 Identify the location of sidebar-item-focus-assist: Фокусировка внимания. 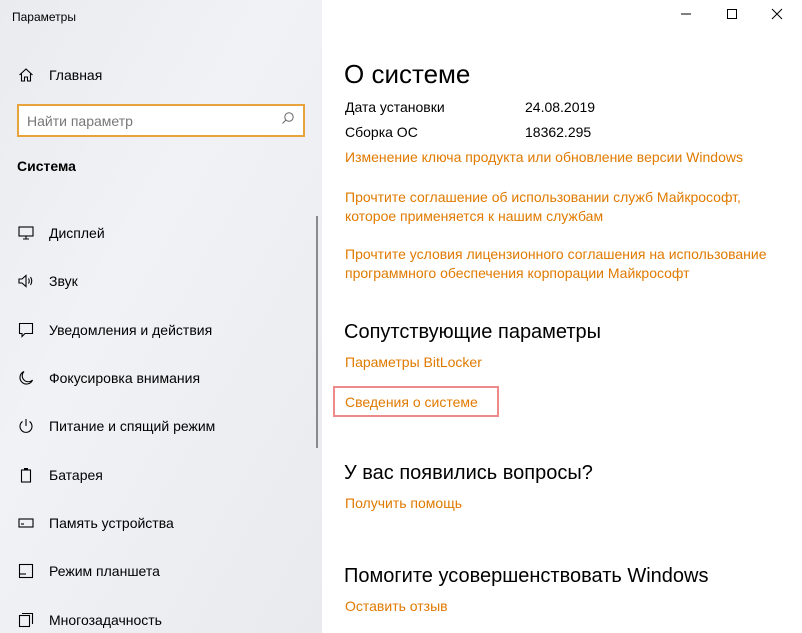
(167, 378).